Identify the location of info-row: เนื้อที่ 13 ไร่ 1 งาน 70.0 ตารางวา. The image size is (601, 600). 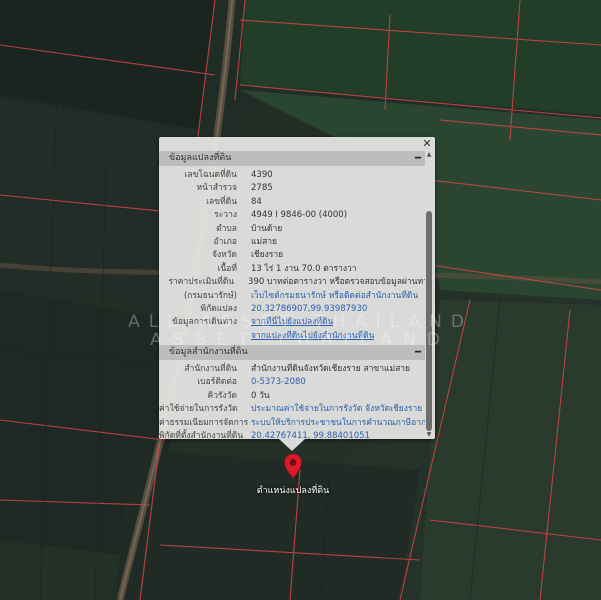
(292, 269).